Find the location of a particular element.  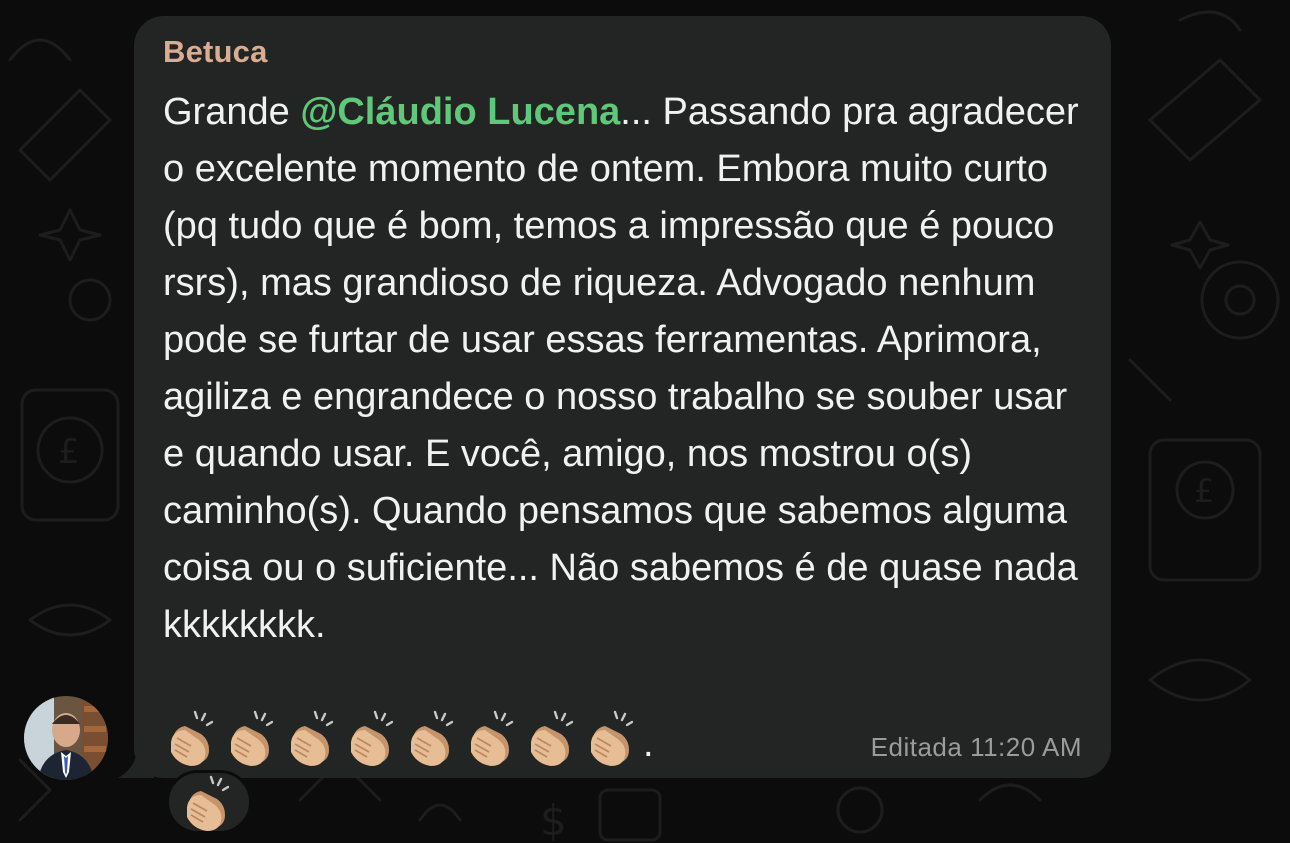

reaction-pill is located at coordinates (209, 802).